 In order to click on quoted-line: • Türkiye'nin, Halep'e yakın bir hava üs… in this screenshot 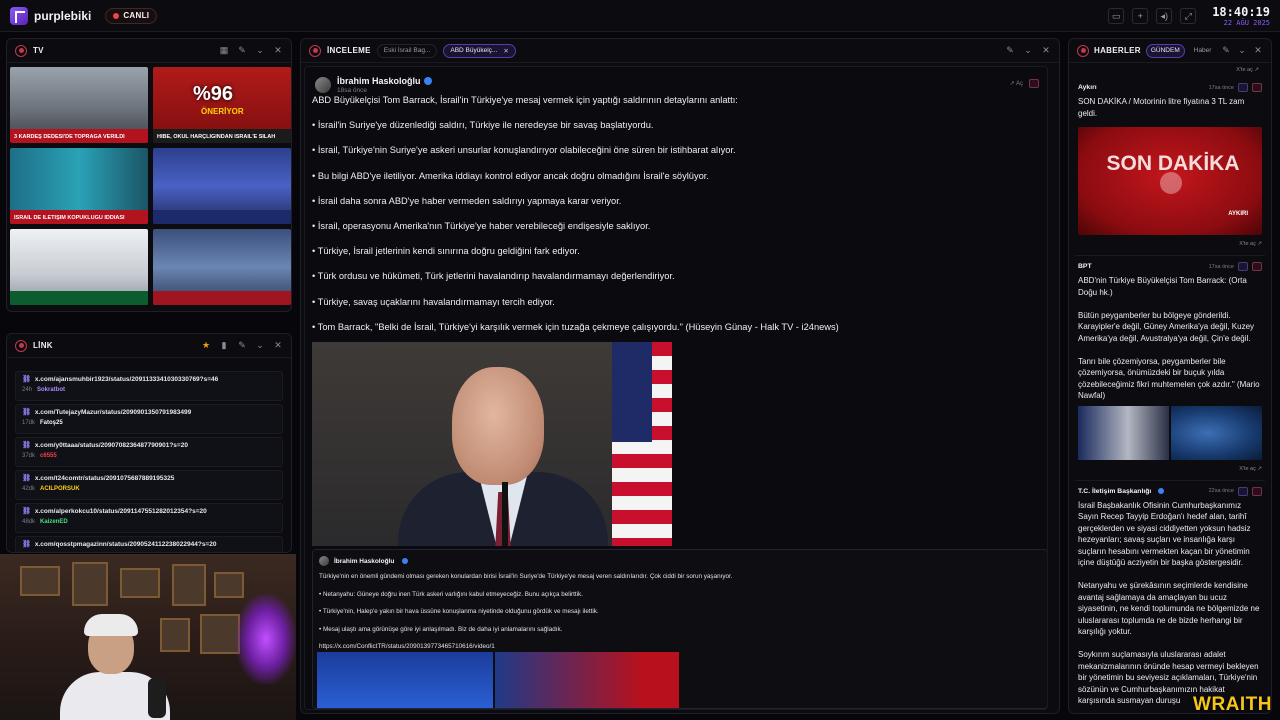, I will do `click(459, 612)`.